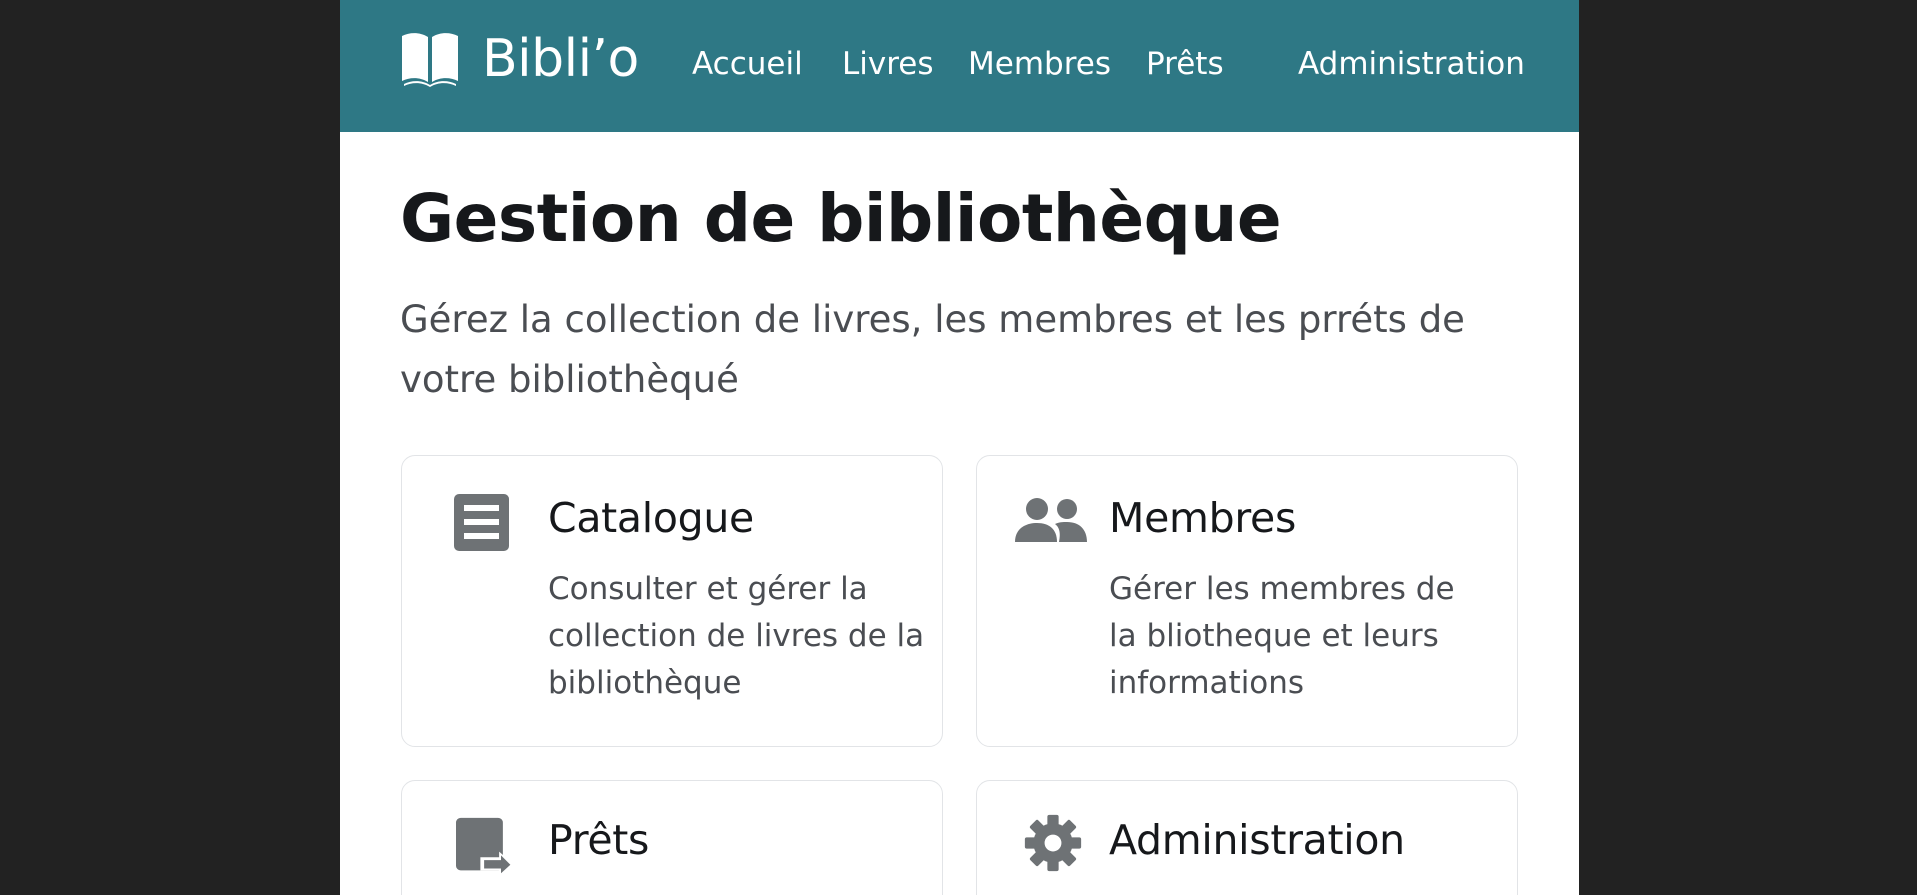  Describe the element at coordinates (560, 59) in the screenshot. I see `brand-name: Bibli’o` at that location.